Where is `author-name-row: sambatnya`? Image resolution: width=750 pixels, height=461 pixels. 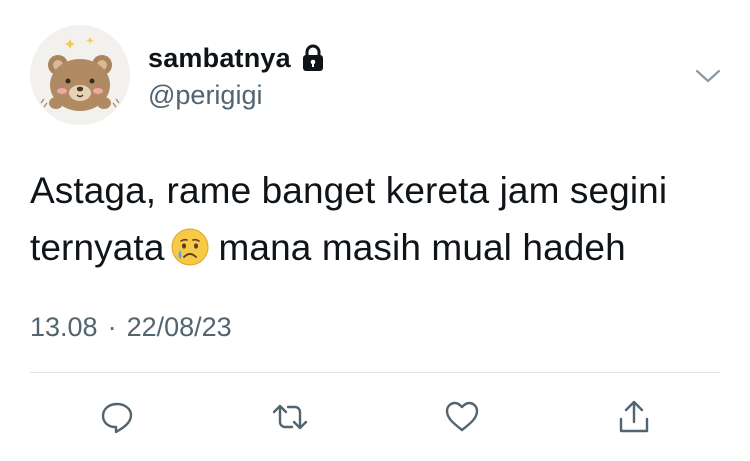 author-name-row: sambatnya is located at coordinates (237, 58).